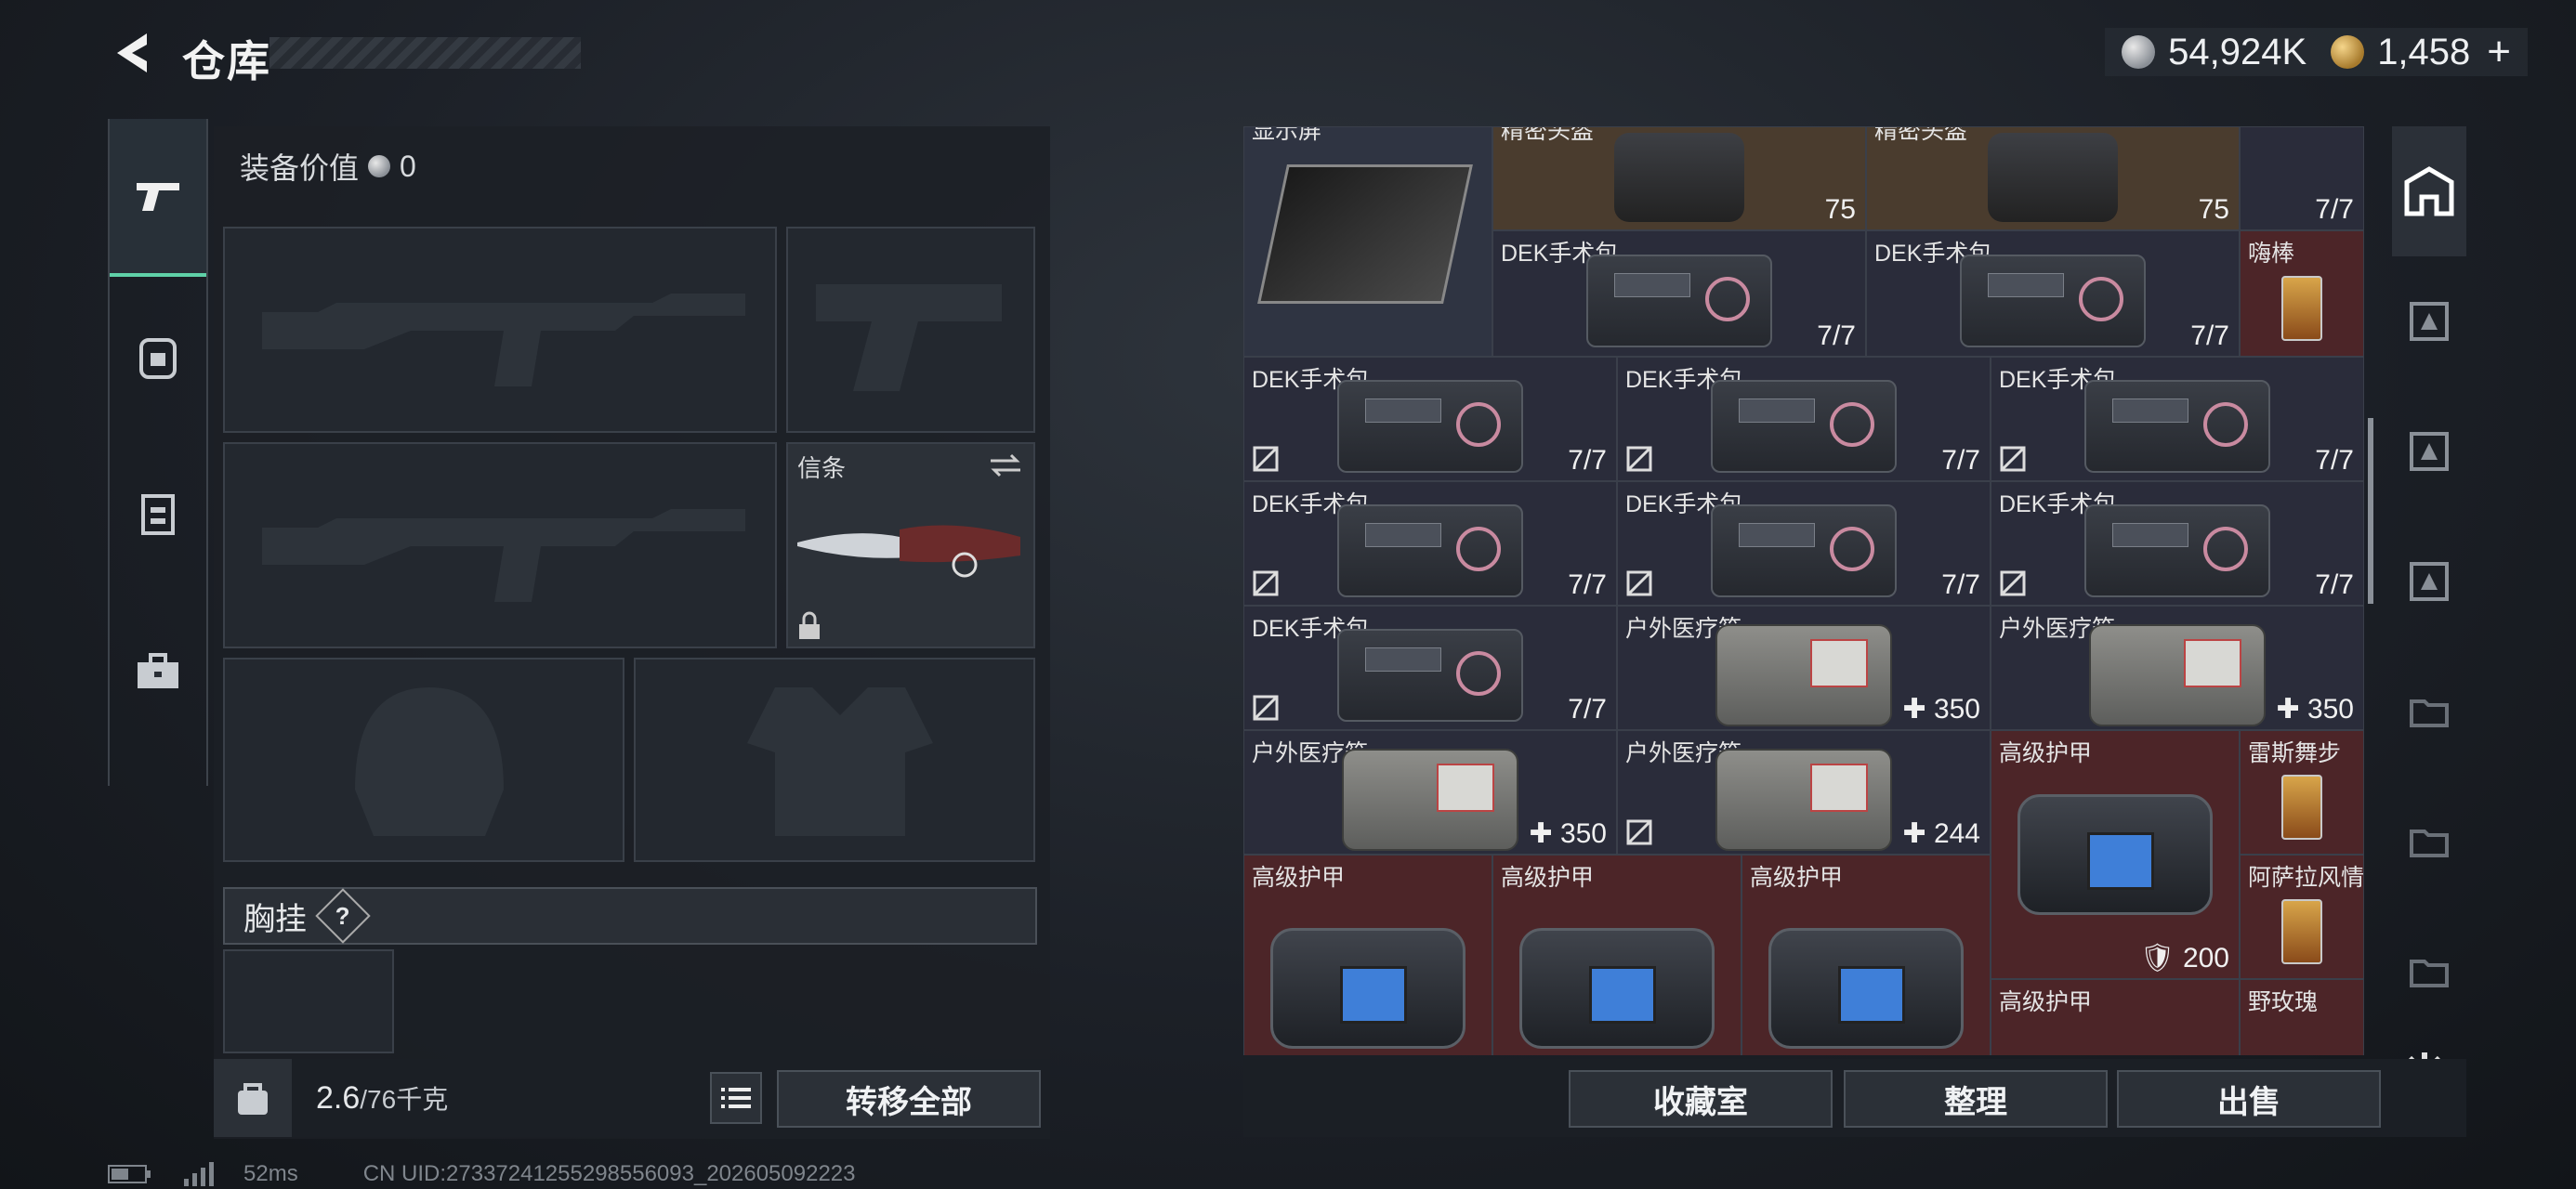 This screenshot has width=2576, height=1189. What do you see at coordinates (809, 625) in the screenshot?
I see `lock-icon` at bounding box center [809, 625].